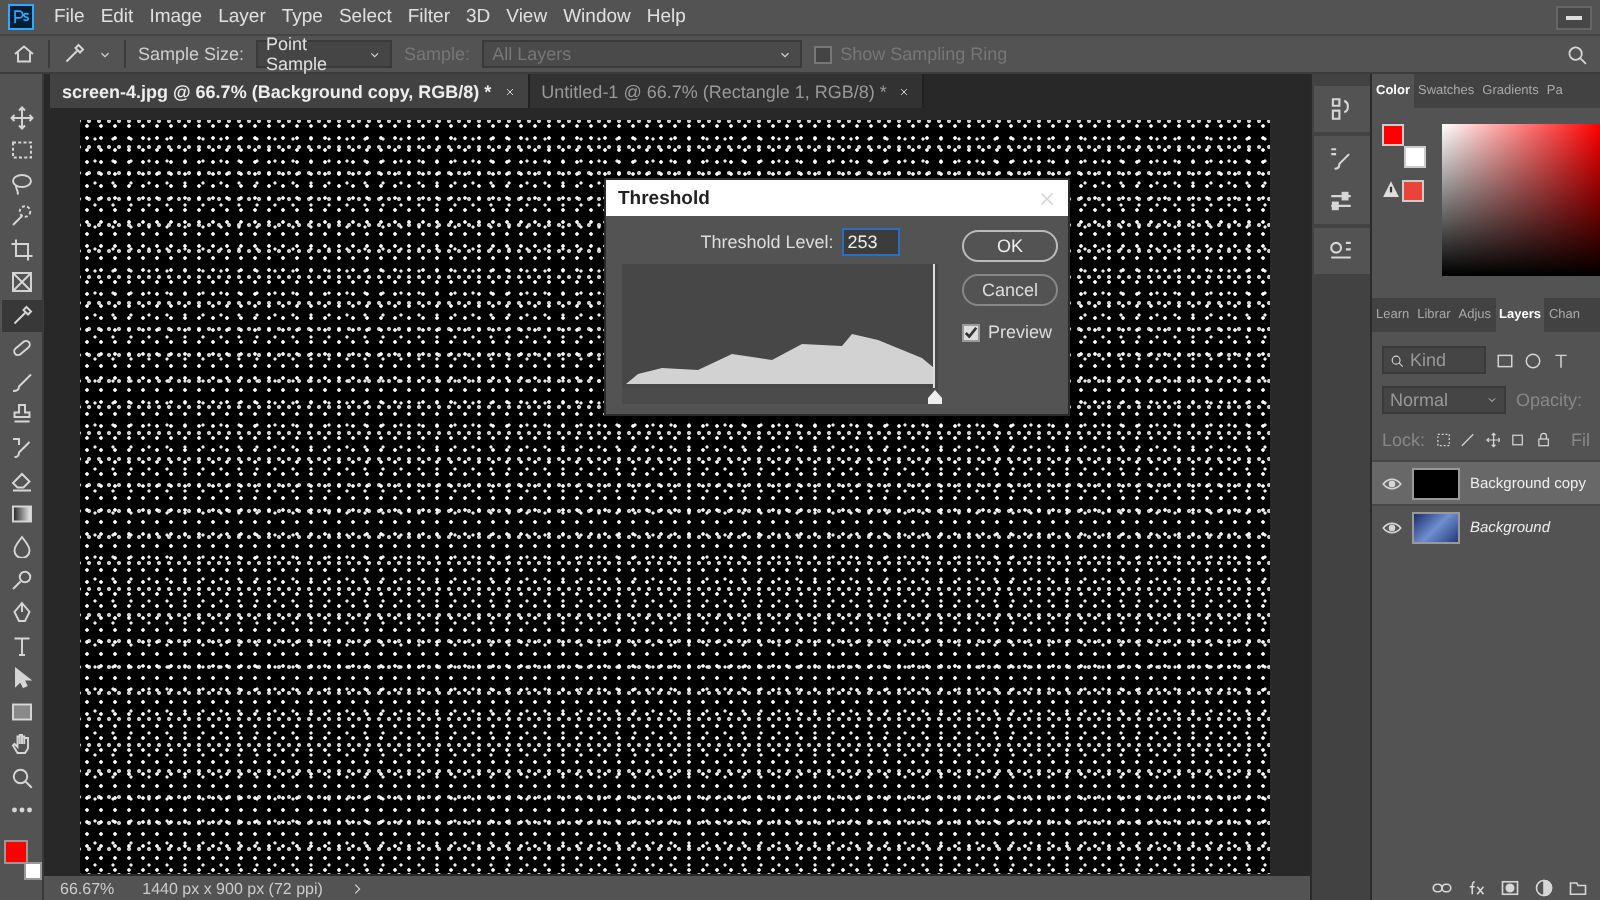 The height and width of the screenshot is (900, 1600). What do you see at coordinates (1341, 159) in the screenshot?
I see `brush-settings-icon` at bounding box center [1341, 159].